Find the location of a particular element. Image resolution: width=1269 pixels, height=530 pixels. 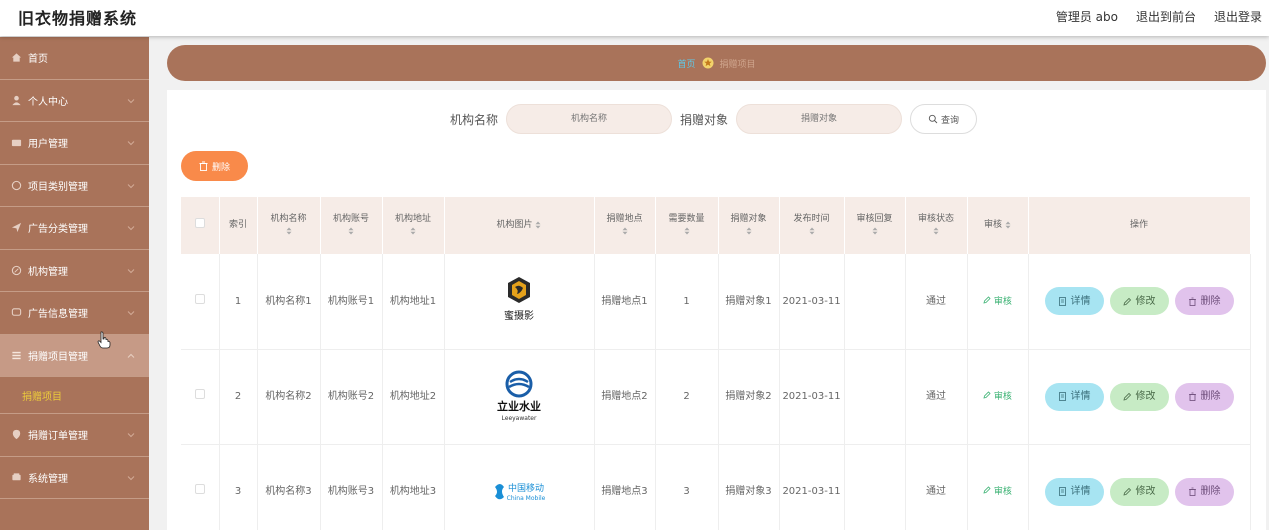

sidebar-item-home: 首页 is located at coordinates (74, 58).